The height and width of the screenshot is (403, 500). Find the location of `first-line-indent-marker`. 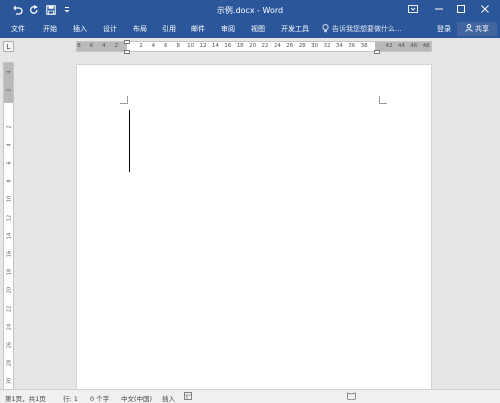

first-line-indent-marker is located at coordinates (127, 42).